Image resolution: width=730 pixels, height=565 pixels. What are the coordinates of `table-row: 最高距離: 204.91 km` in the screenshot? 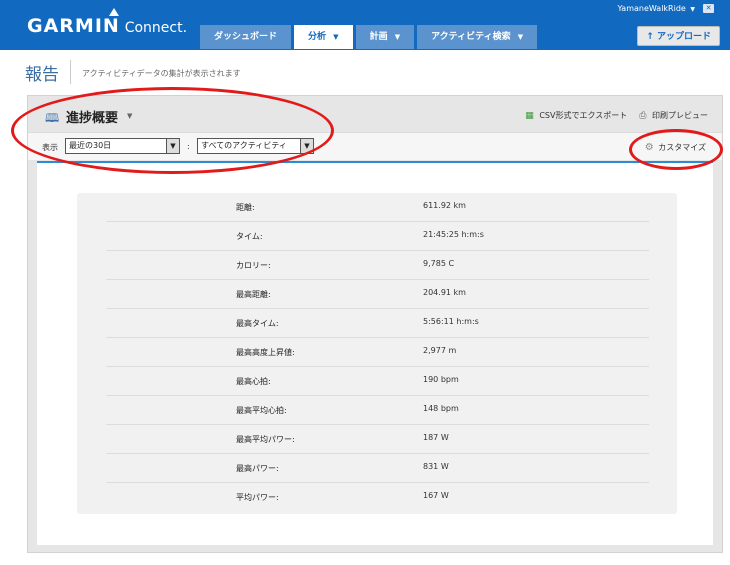 It's located at (377, 294).